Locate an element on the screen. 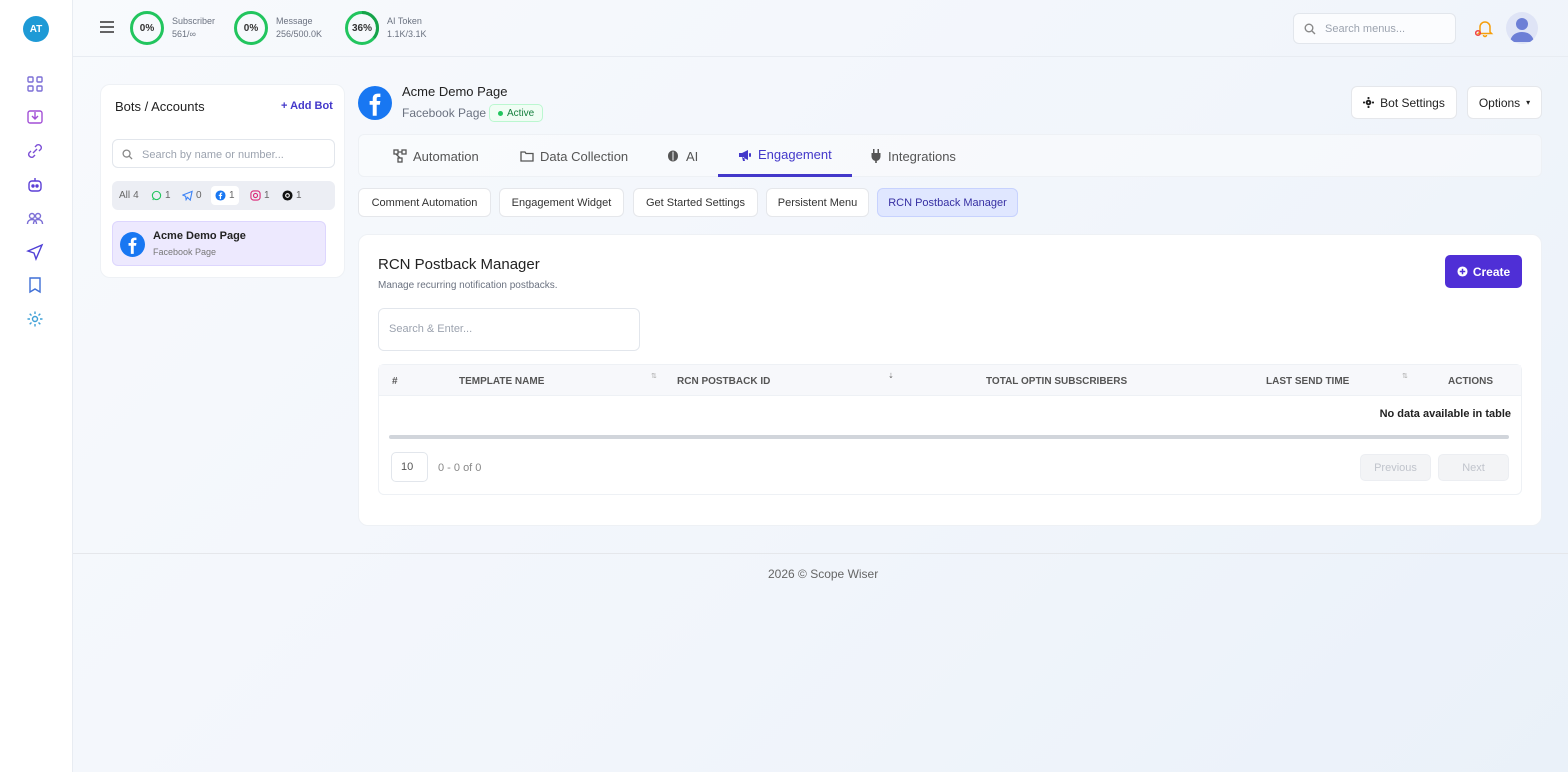  status-badge: Active is located at coordinates (516, 113).